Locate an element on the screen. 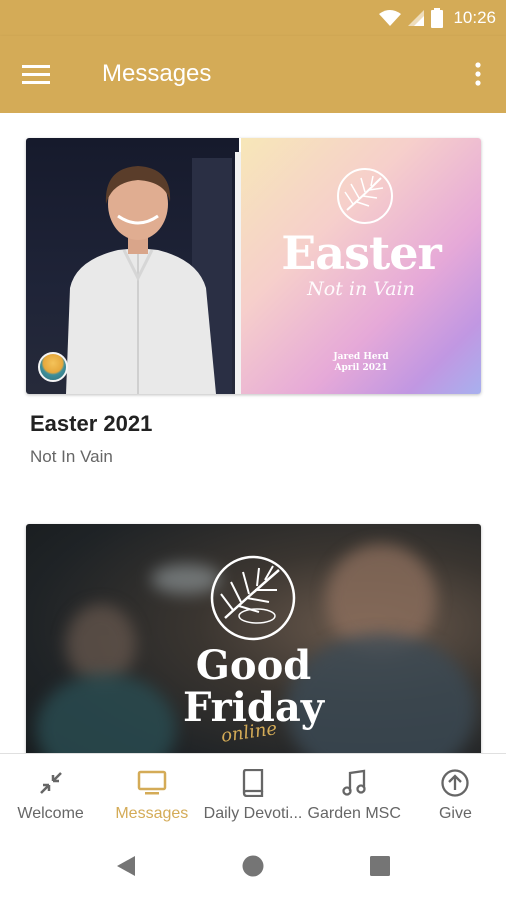 The height and width of the screenshot is (900, 506). back-triangle-icon is located at coordinates (126, 866).